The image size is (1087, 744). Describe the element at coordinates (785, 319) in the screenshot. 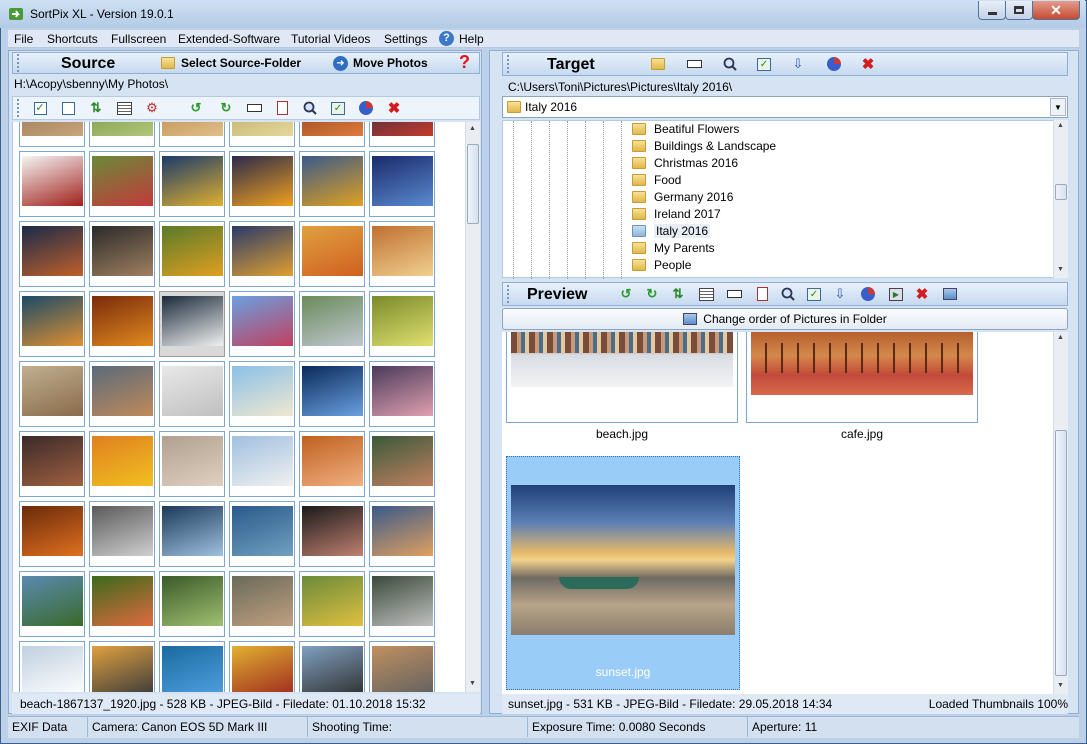

I see `change-order-button: Change order of Pictures in Folder` at that location.